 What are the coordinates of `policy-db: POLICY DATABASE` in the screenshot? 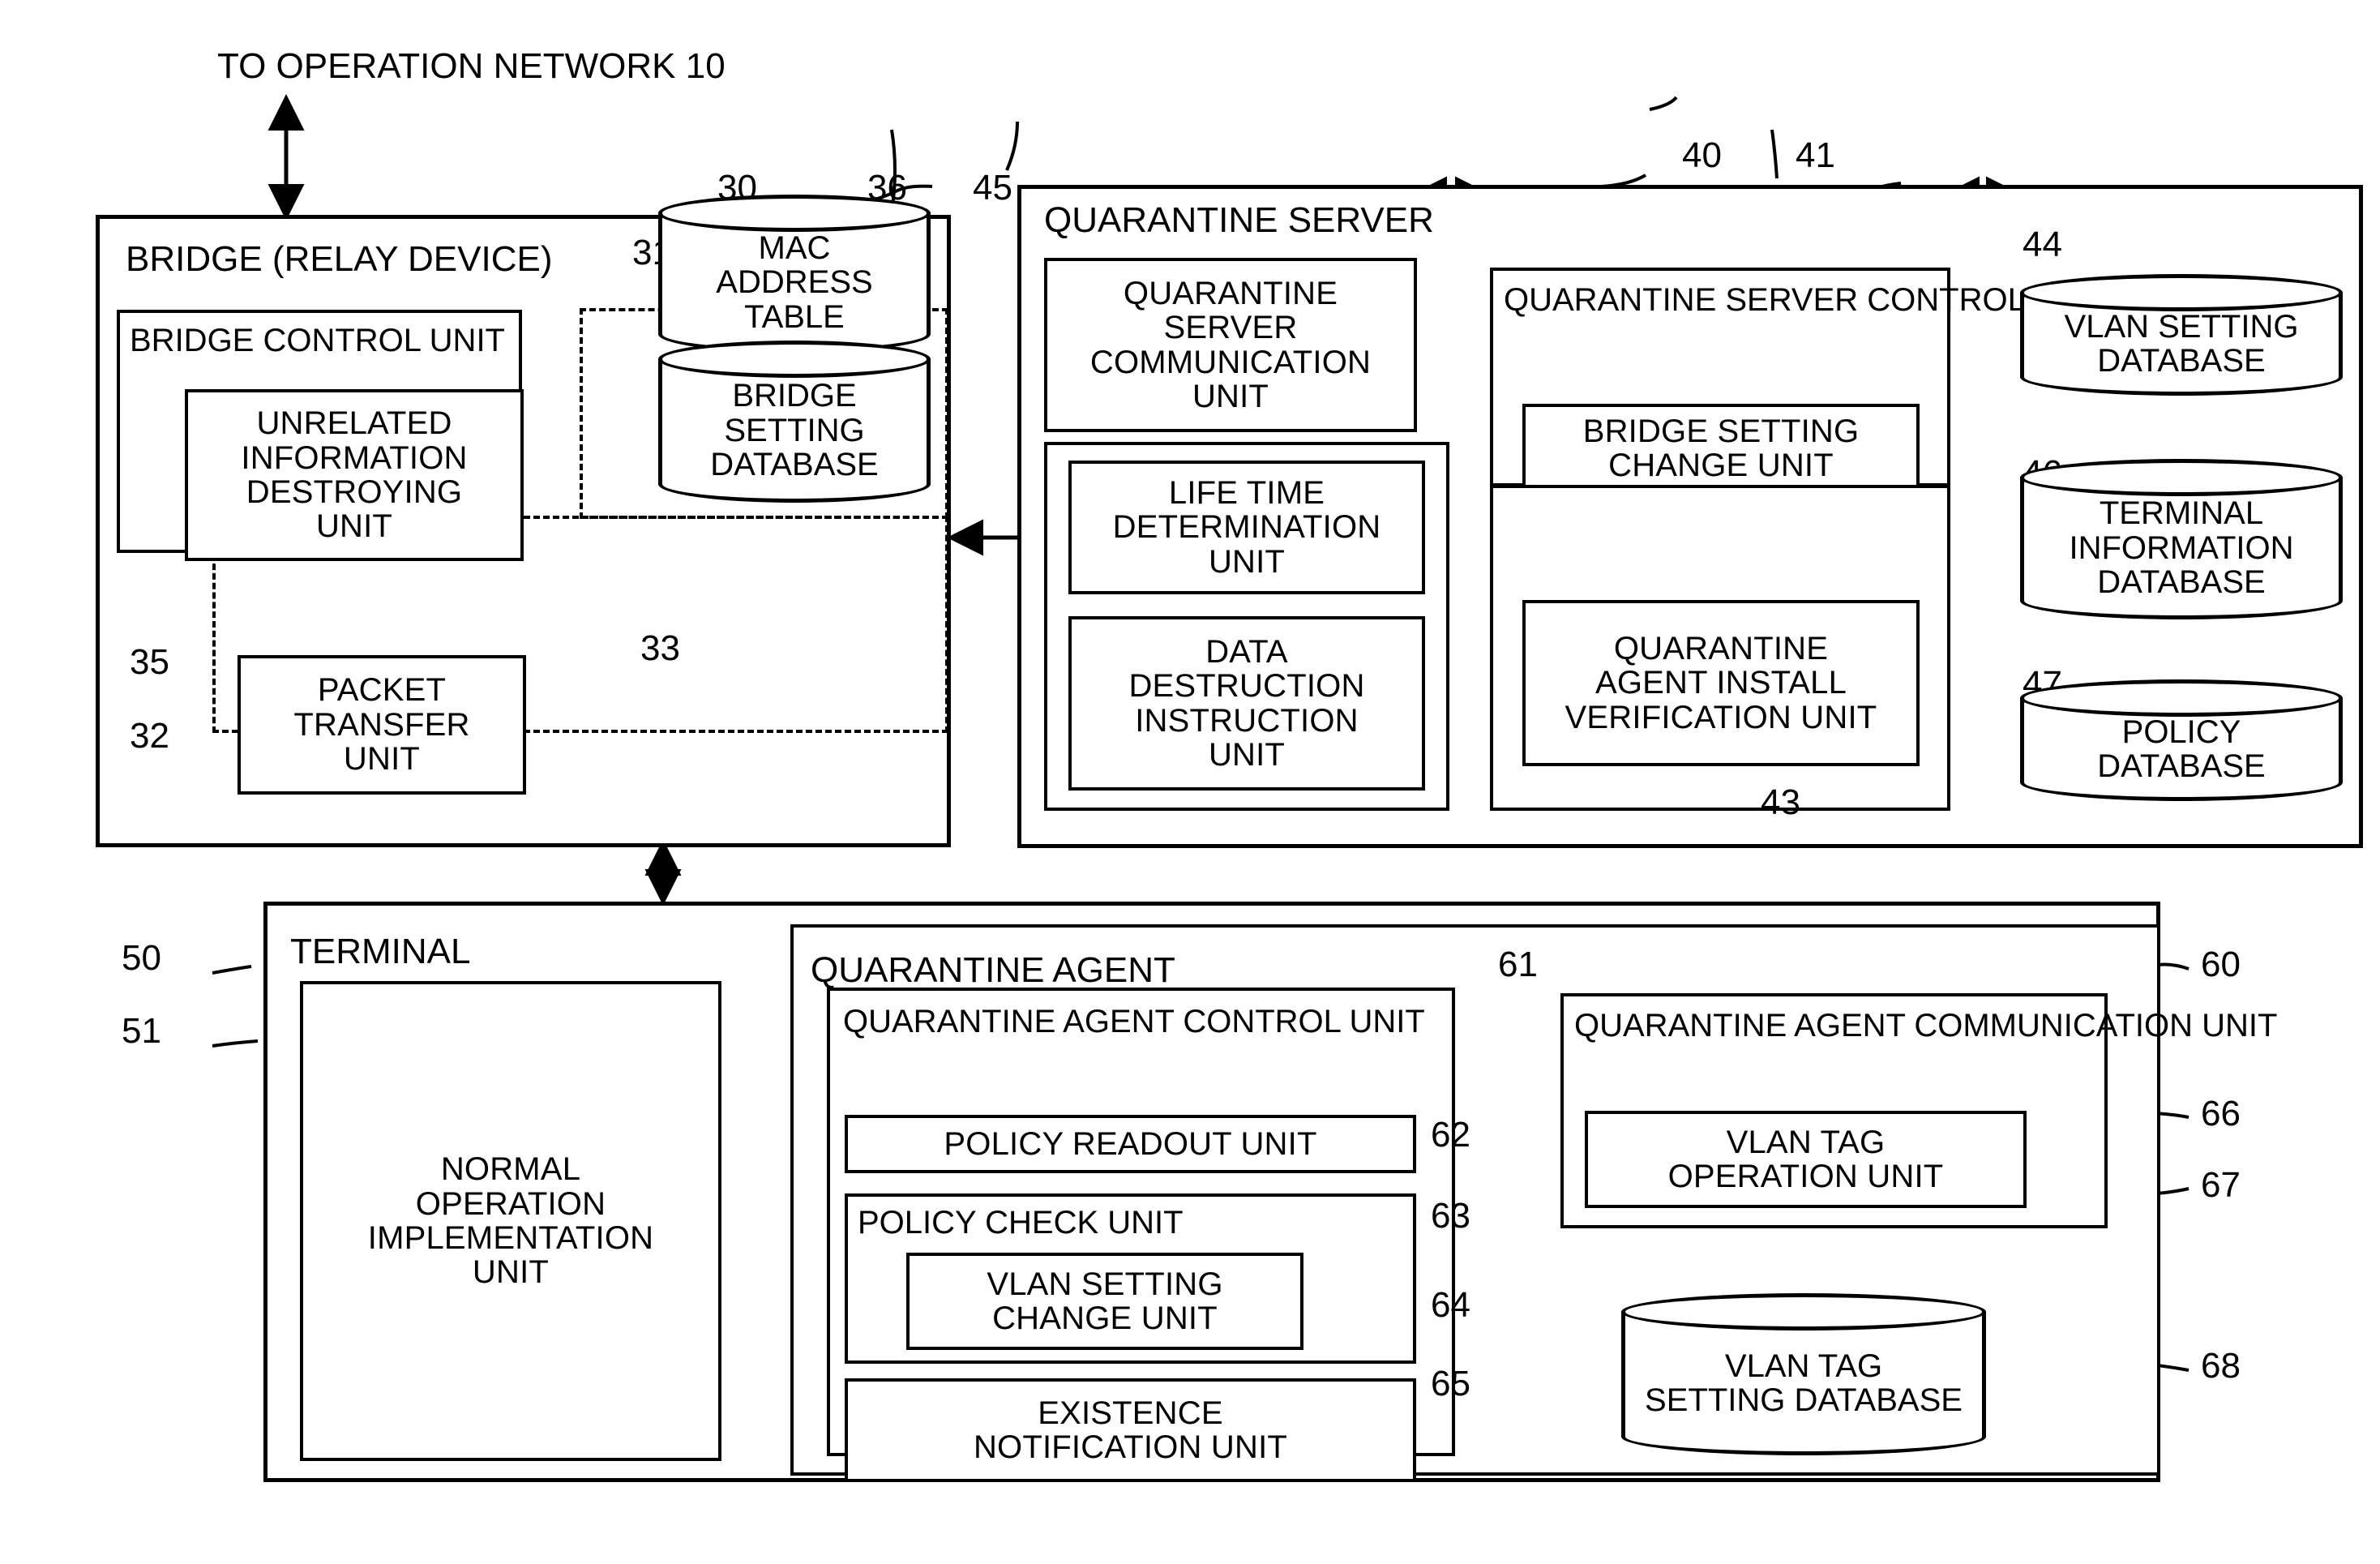 It's located at (2181, 740).